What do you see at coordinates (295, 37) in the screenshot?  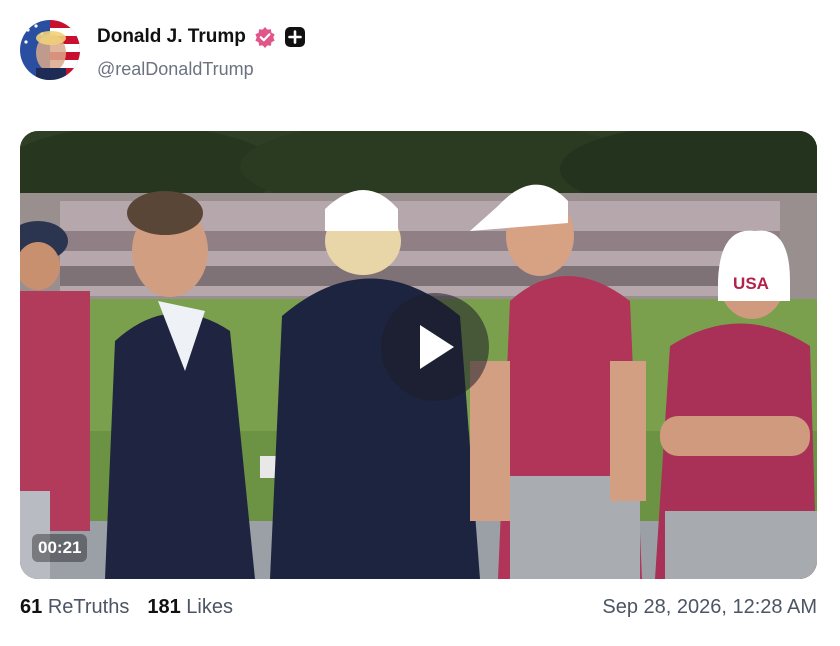 I see `plus-badge-icon` at bounding box center [295, 37].